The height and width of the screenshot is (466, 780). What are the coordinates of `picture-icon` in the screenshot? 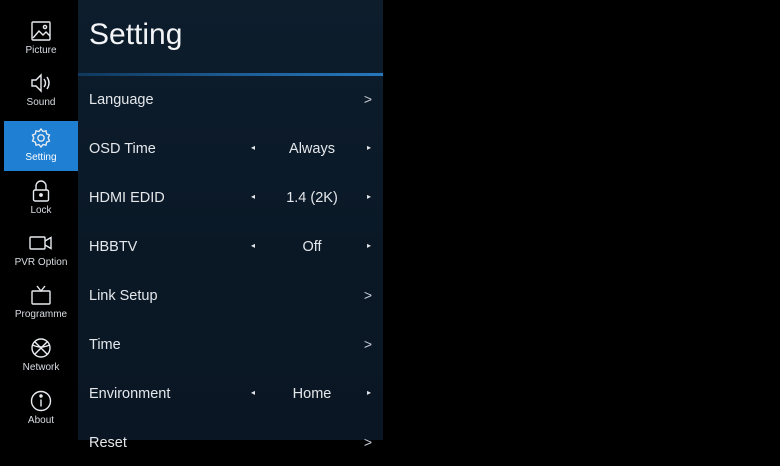 It's located at (41, 31).